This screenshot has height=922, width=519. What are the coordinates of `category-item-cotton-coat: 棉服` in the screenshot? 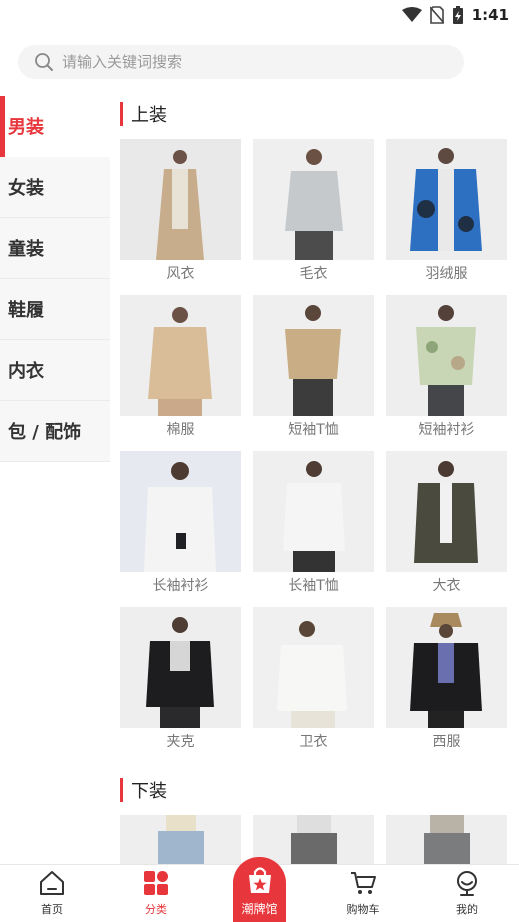 It's located at (180, 373).